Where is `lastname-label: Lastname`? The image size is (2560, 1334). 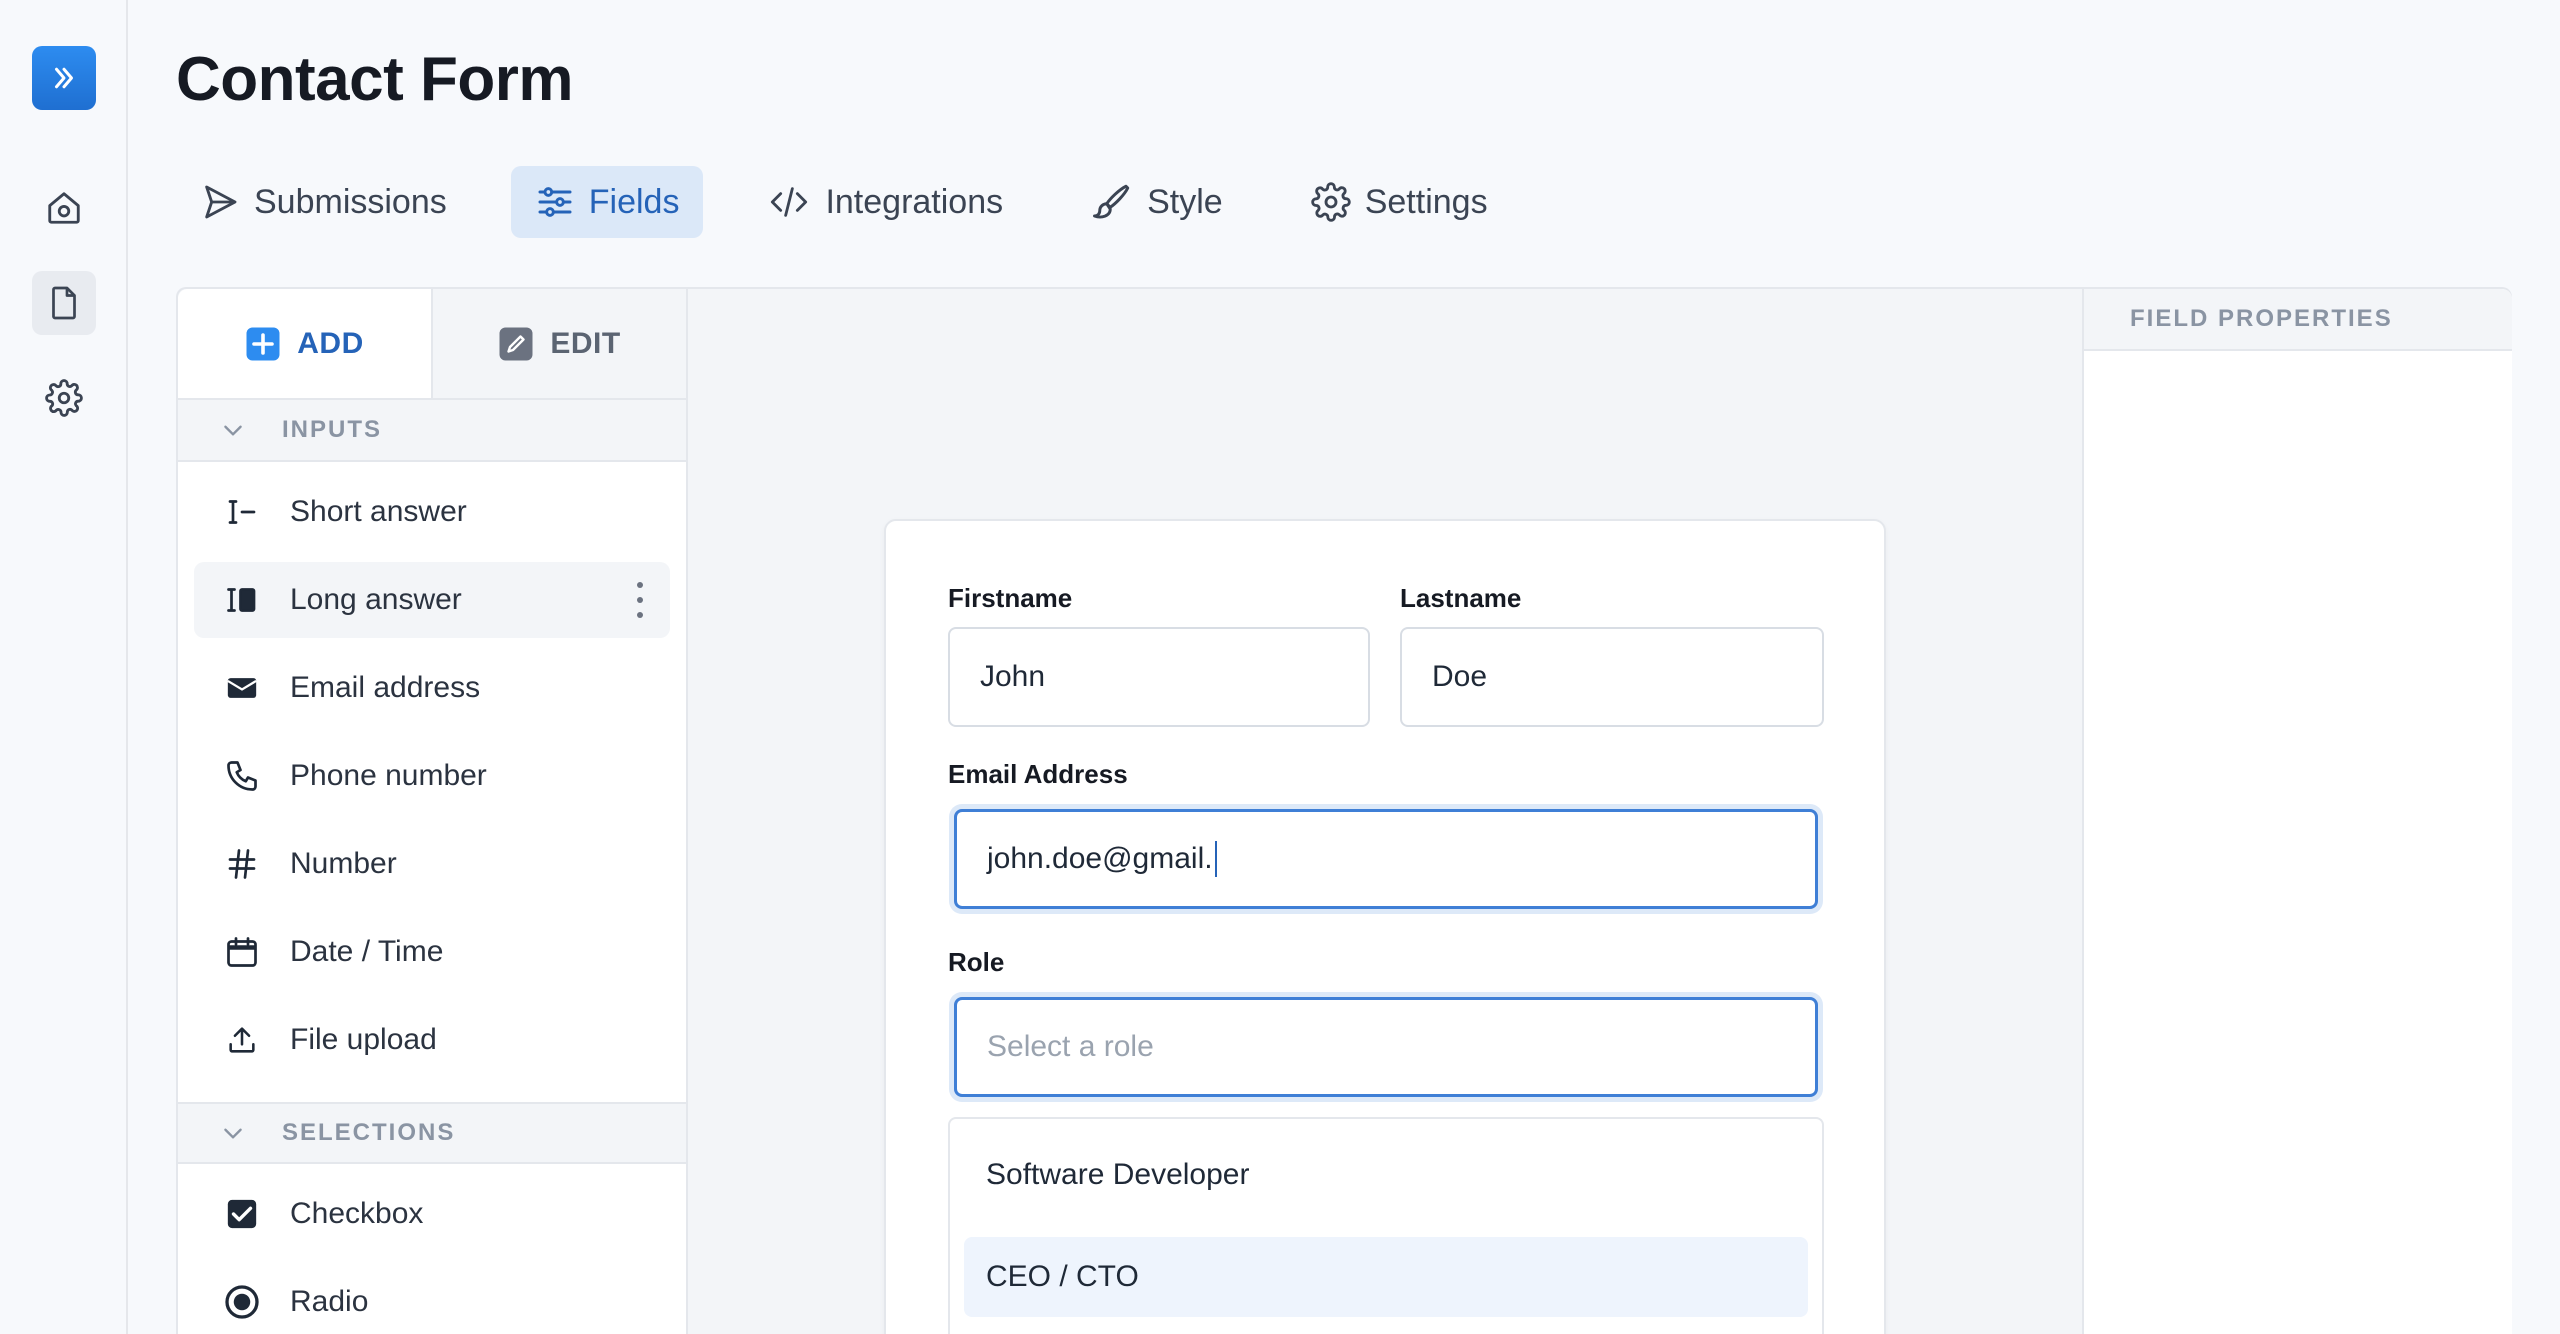 lastname-label: Lastname is located at coordinates (1461, 598).